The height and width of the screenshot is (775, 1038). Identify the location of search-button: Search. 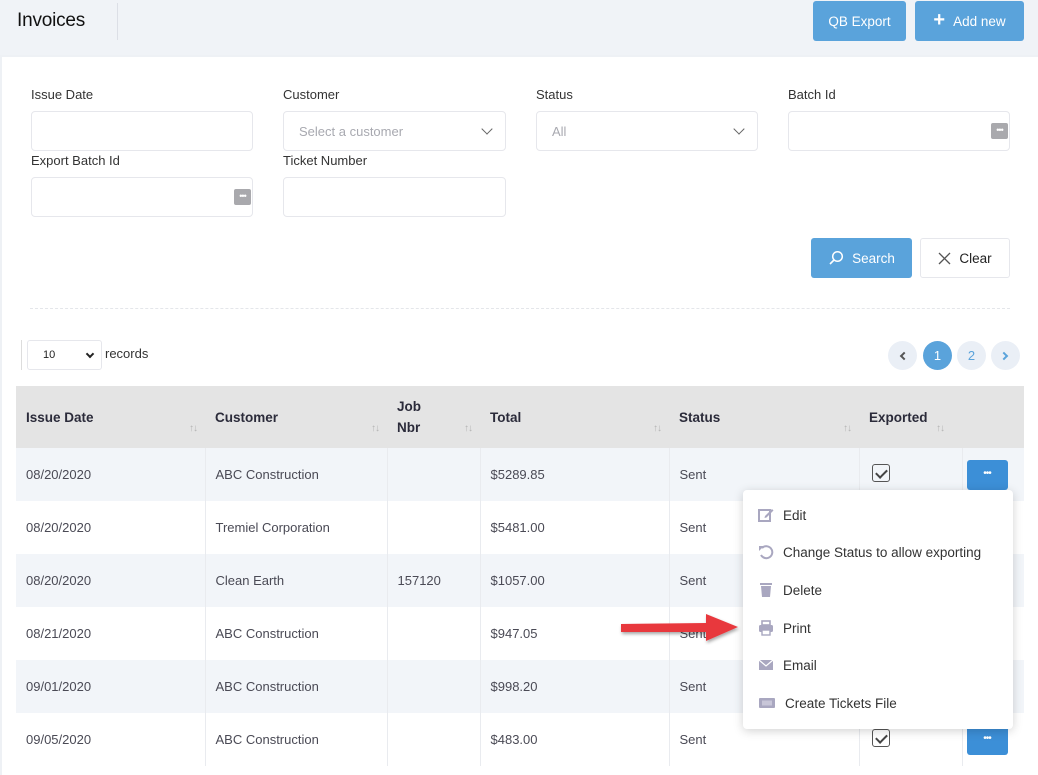
(861, 258).